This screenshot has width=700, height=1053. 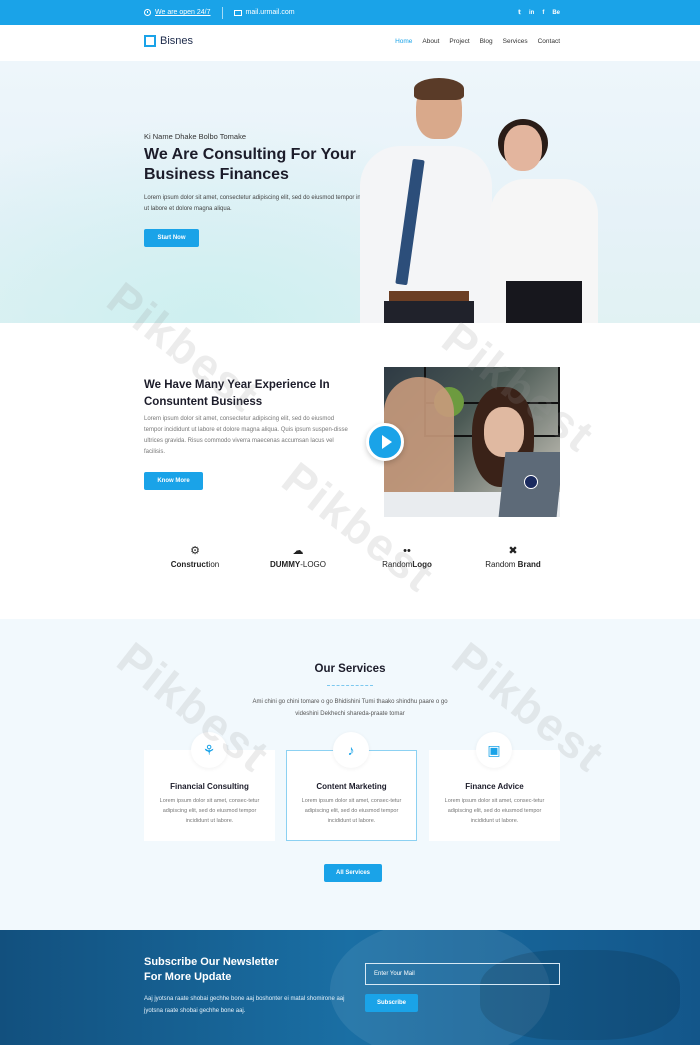 What do you see at coordinates (188, 977) in the screenshot?
I see `newsletter-title-line2: For More Update` at bounding box center [188, 977].